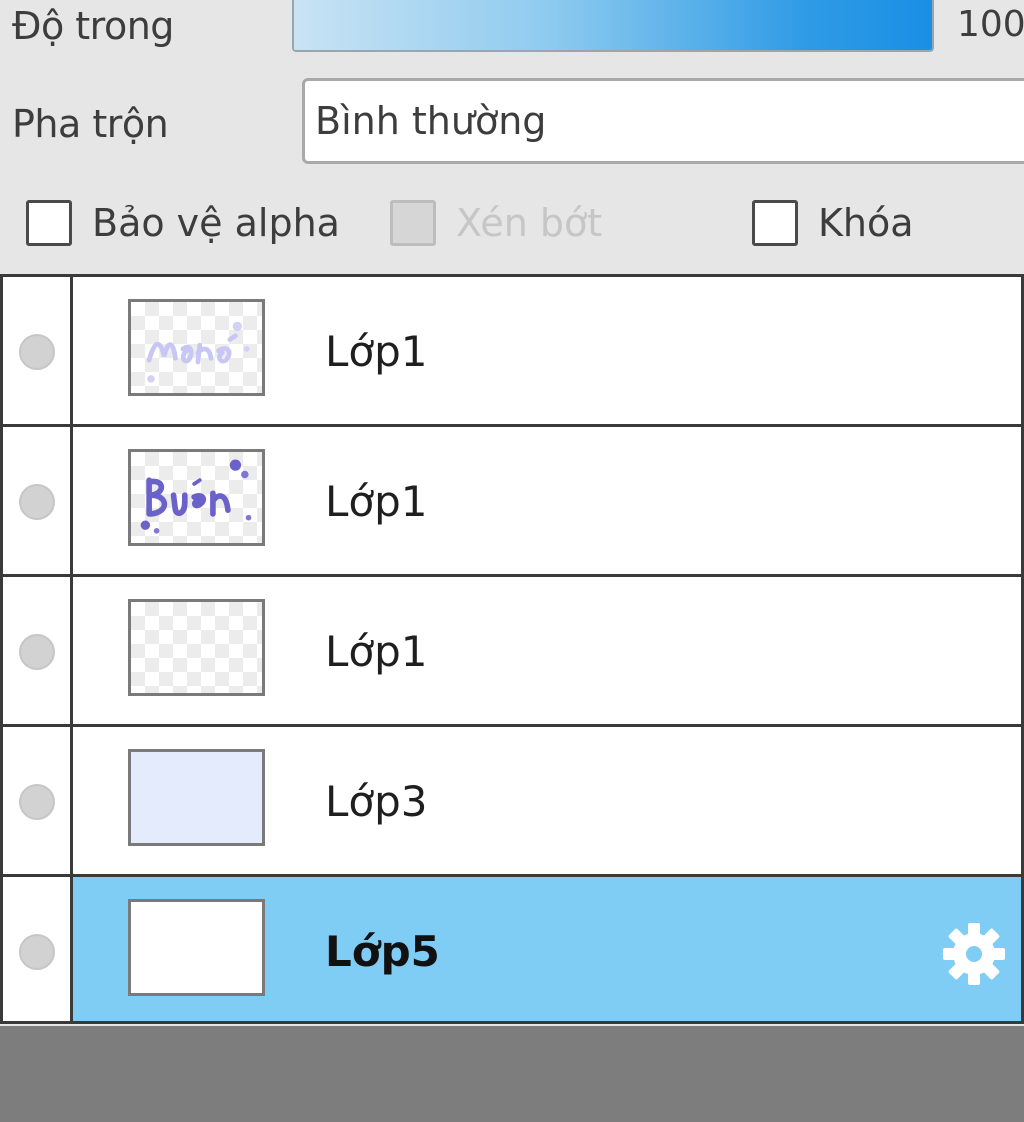 Image resolution: width=1024 pixels, height=1122 pixels. What do you see at coordinates (93, 26) in the screenshot?
I see `opacity-label: Độ trong` at bounding box center [93, 26].